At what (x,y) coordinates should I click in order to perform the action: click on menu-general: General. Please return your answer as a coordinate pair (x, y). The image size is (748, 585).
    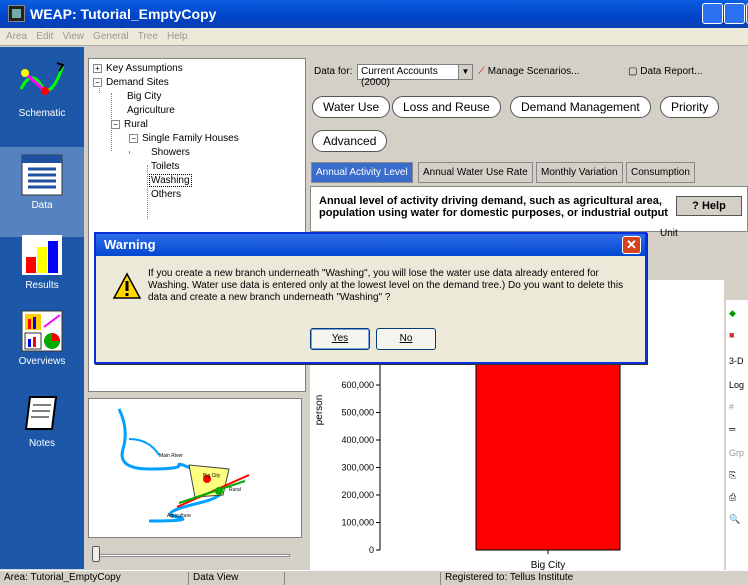
    Looking at the image, I should click on (111, 36).